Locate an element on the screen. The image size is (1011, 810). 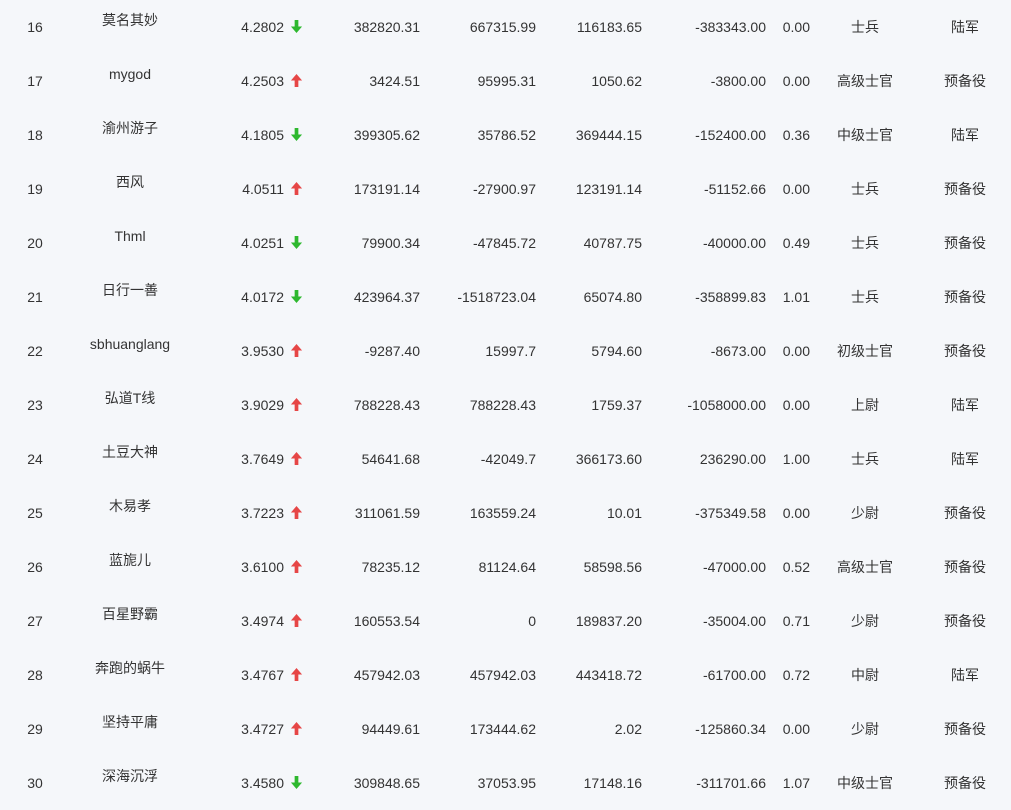
value-col-4: 236290.00 is located at coordinates (732, 459).